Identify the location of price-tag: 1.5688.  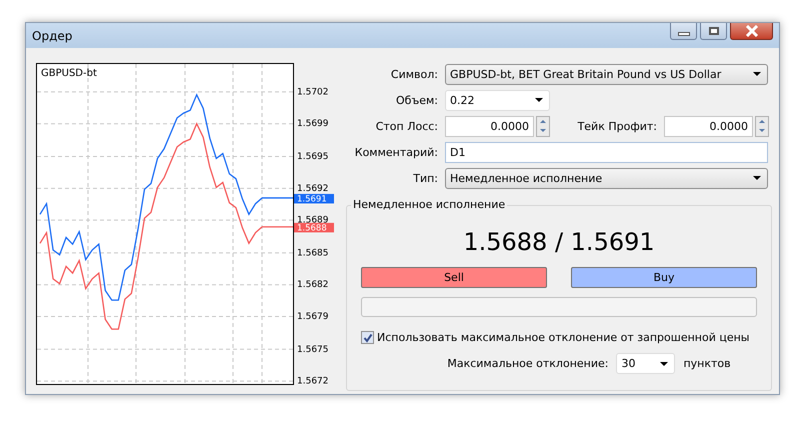
(314, 228).